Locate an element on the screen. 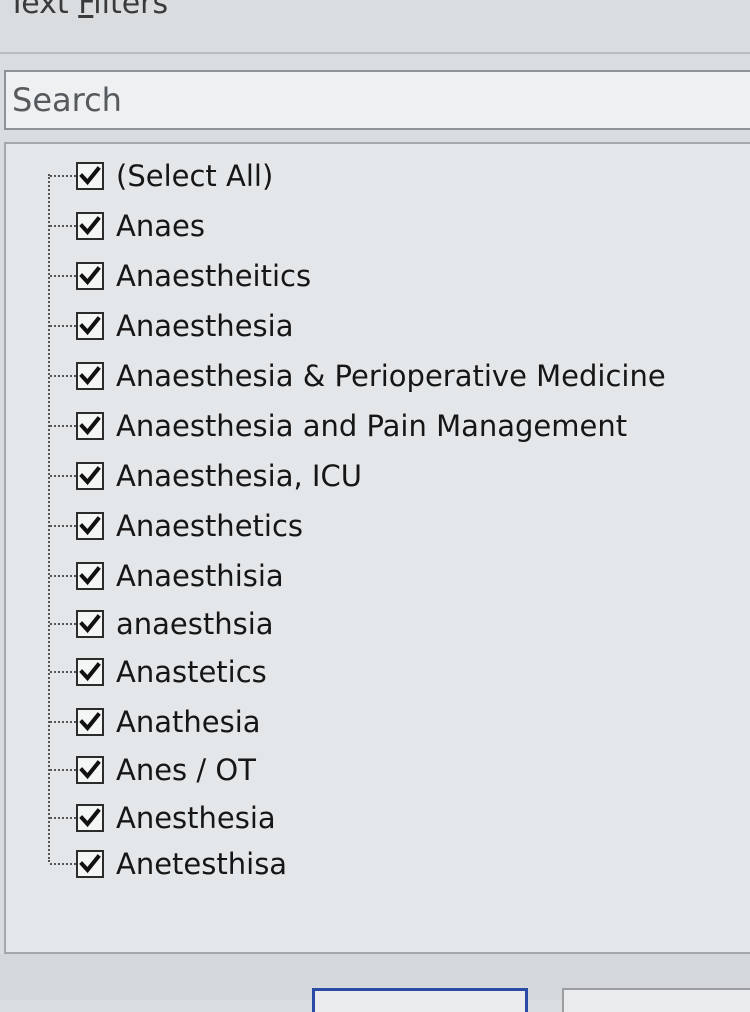 This screenshot has width=750, height=1012. item-label: Anathesia is located at coordinates (188, 722).